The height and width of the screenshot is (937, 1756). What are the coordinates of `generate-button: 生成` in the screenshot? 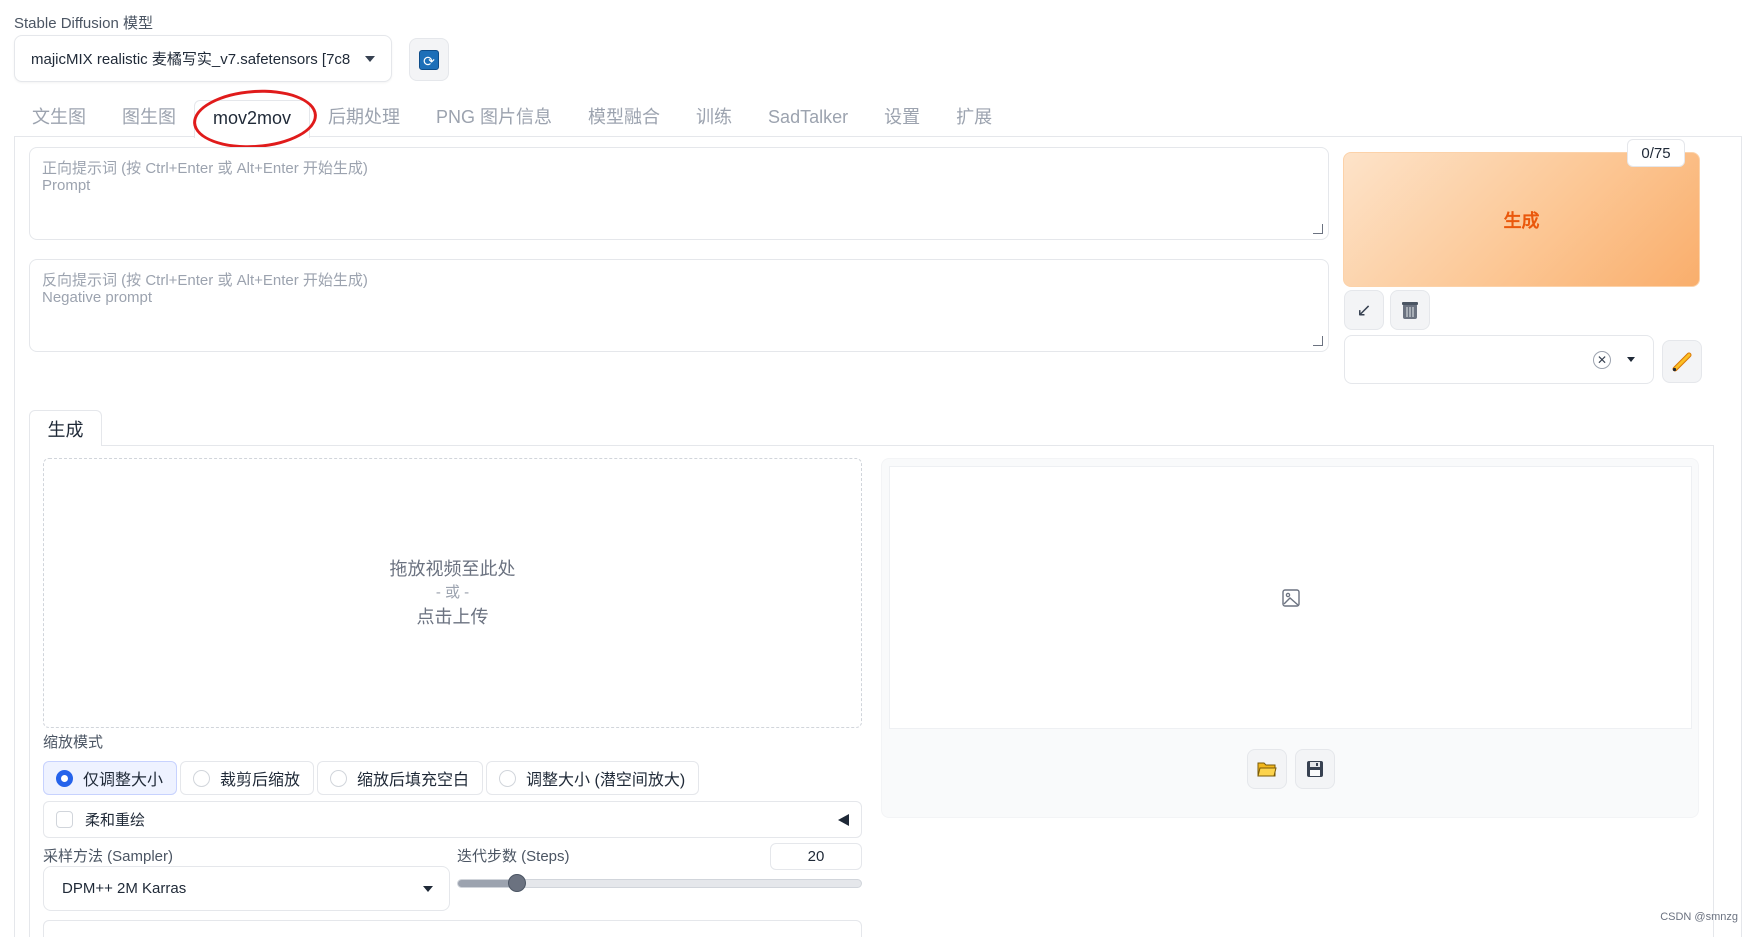 It's located at (1521, 219).